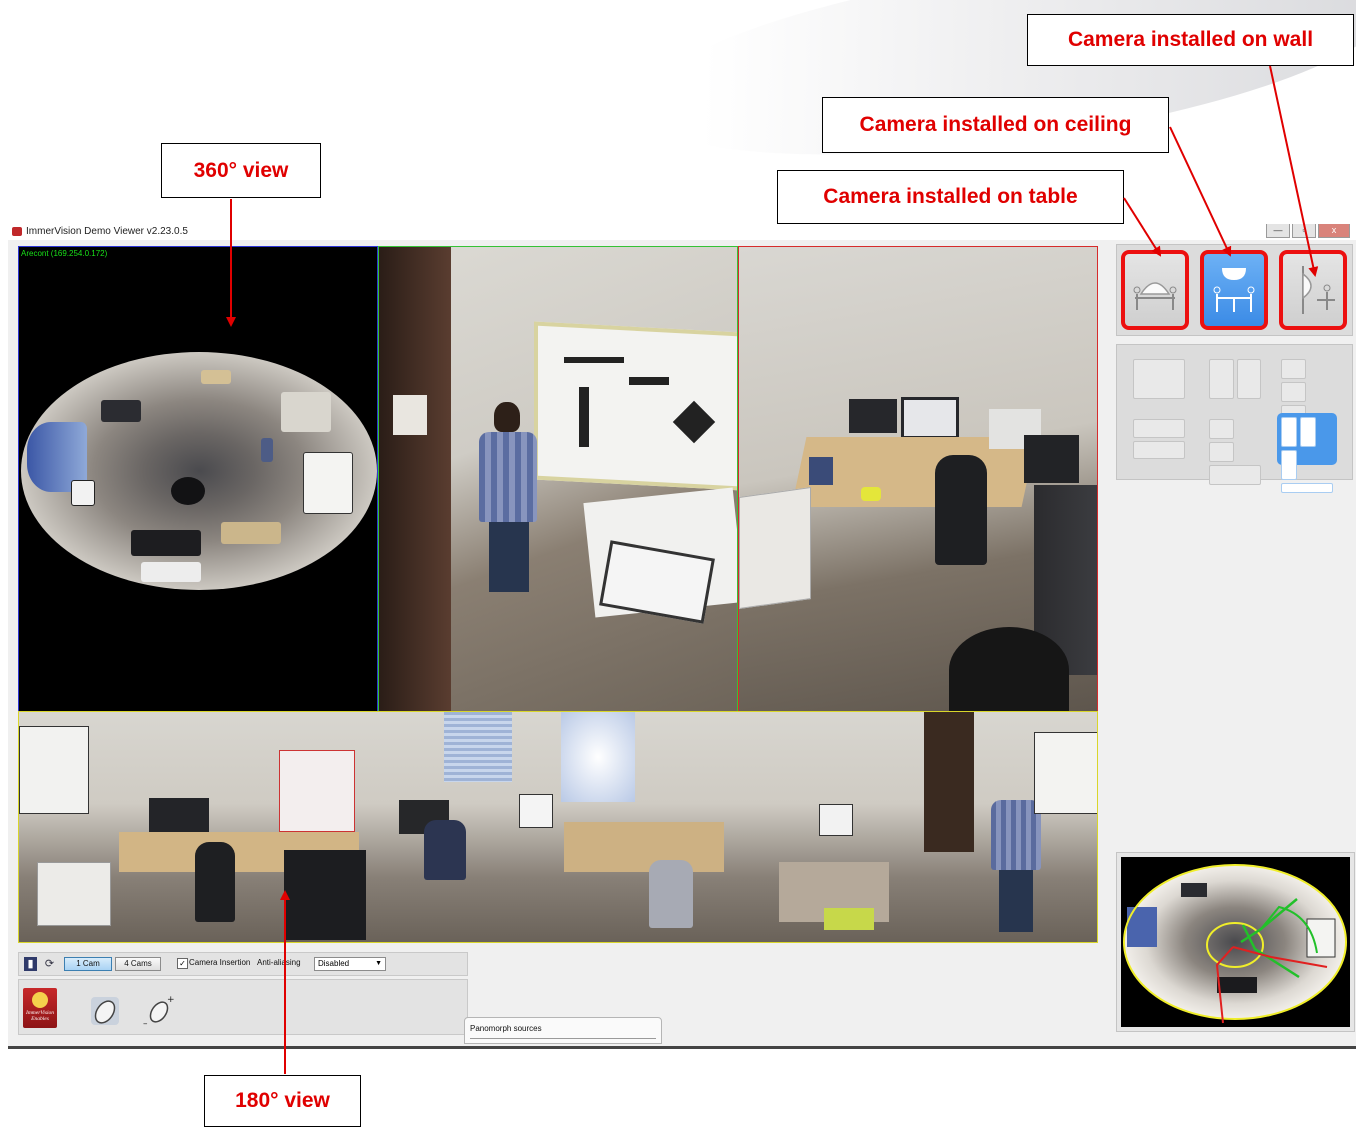 Image resolution: width=1356 pixels, height=1128 pixels. I want to click on fisheye-360-view: Arecont (169.254.0.172), so click(198, 479).